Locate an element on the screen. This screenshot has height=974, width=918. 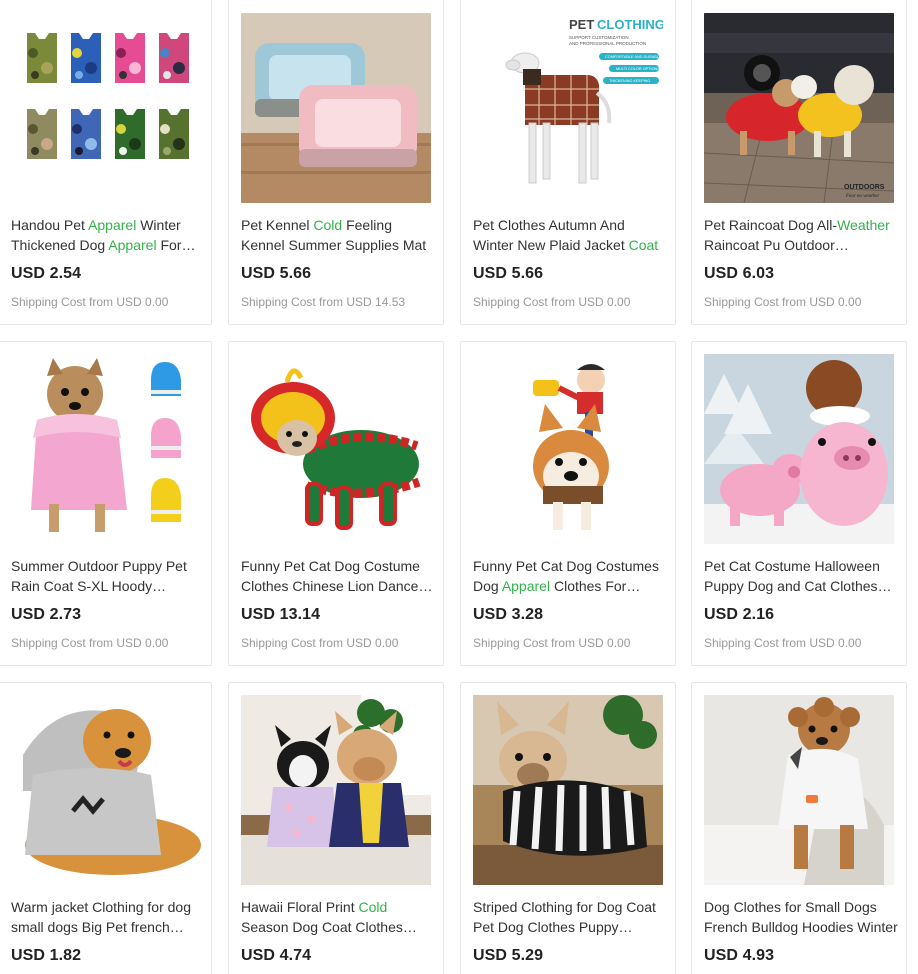
product-price: USD 2.73 is located at coordinates (46, 614).